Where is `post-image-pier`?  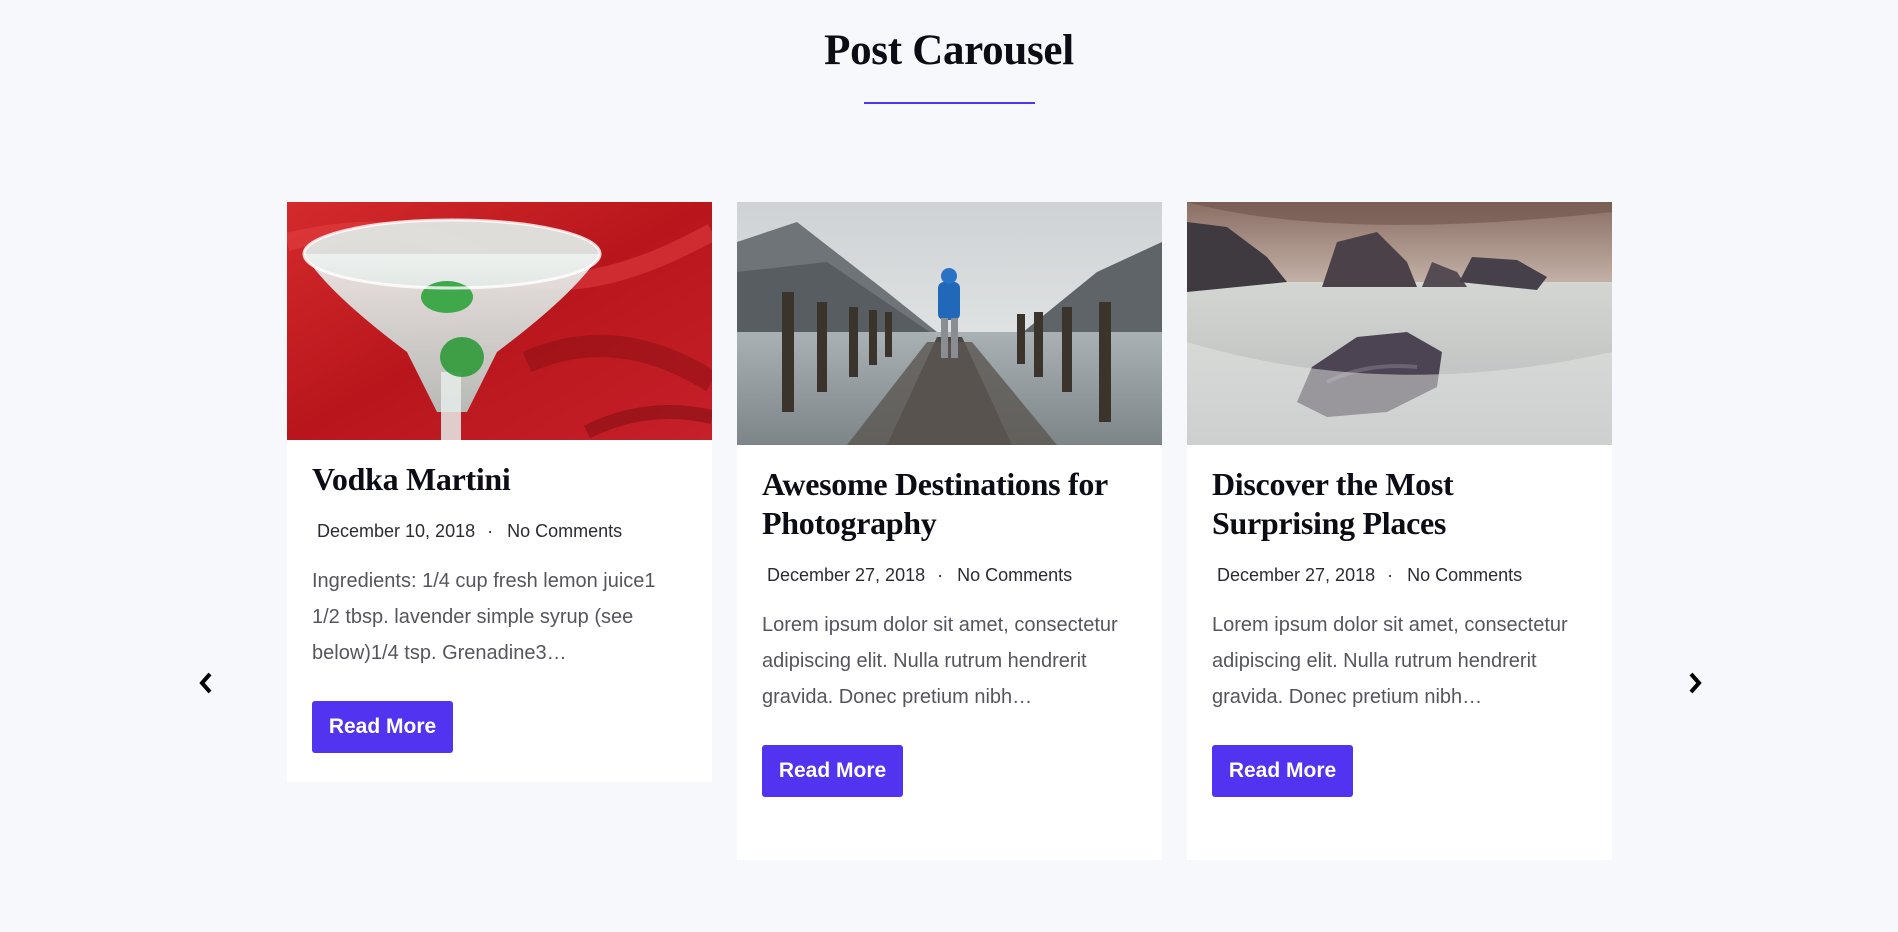 post-image-pier is located at coordinates (949, 323).